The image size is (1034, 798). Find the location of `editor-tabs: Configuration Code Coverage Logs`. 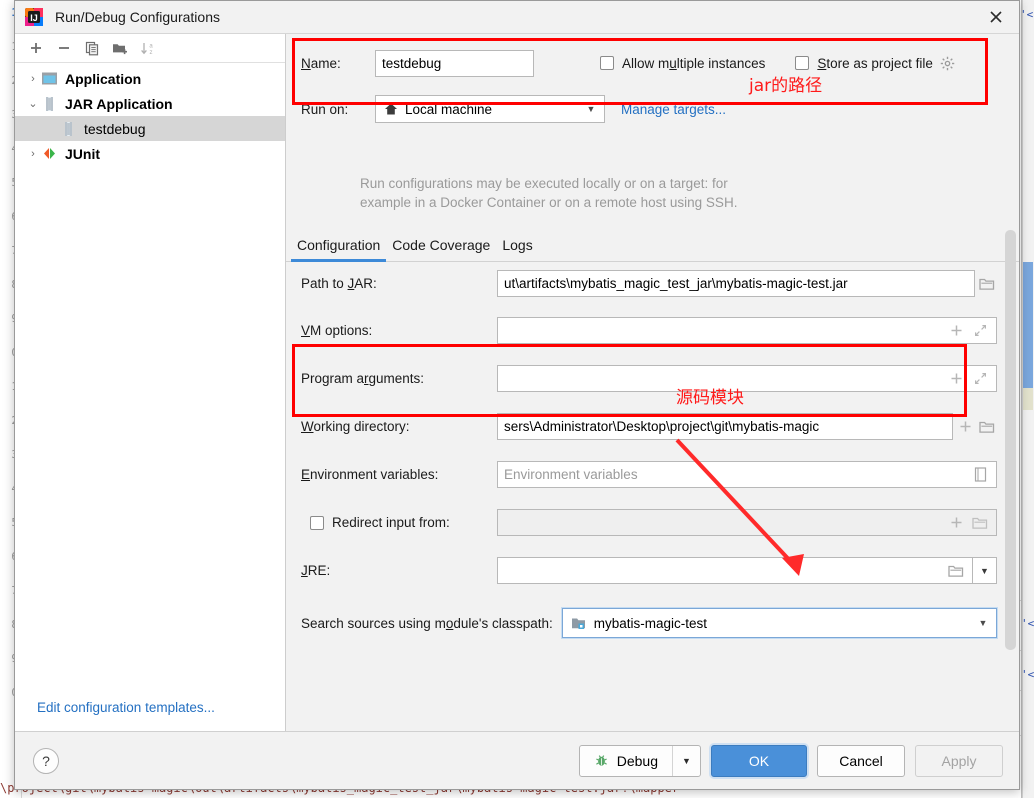

editor-tabs: Configuration Code Coverage Logs is located at coordinates (652, 245).